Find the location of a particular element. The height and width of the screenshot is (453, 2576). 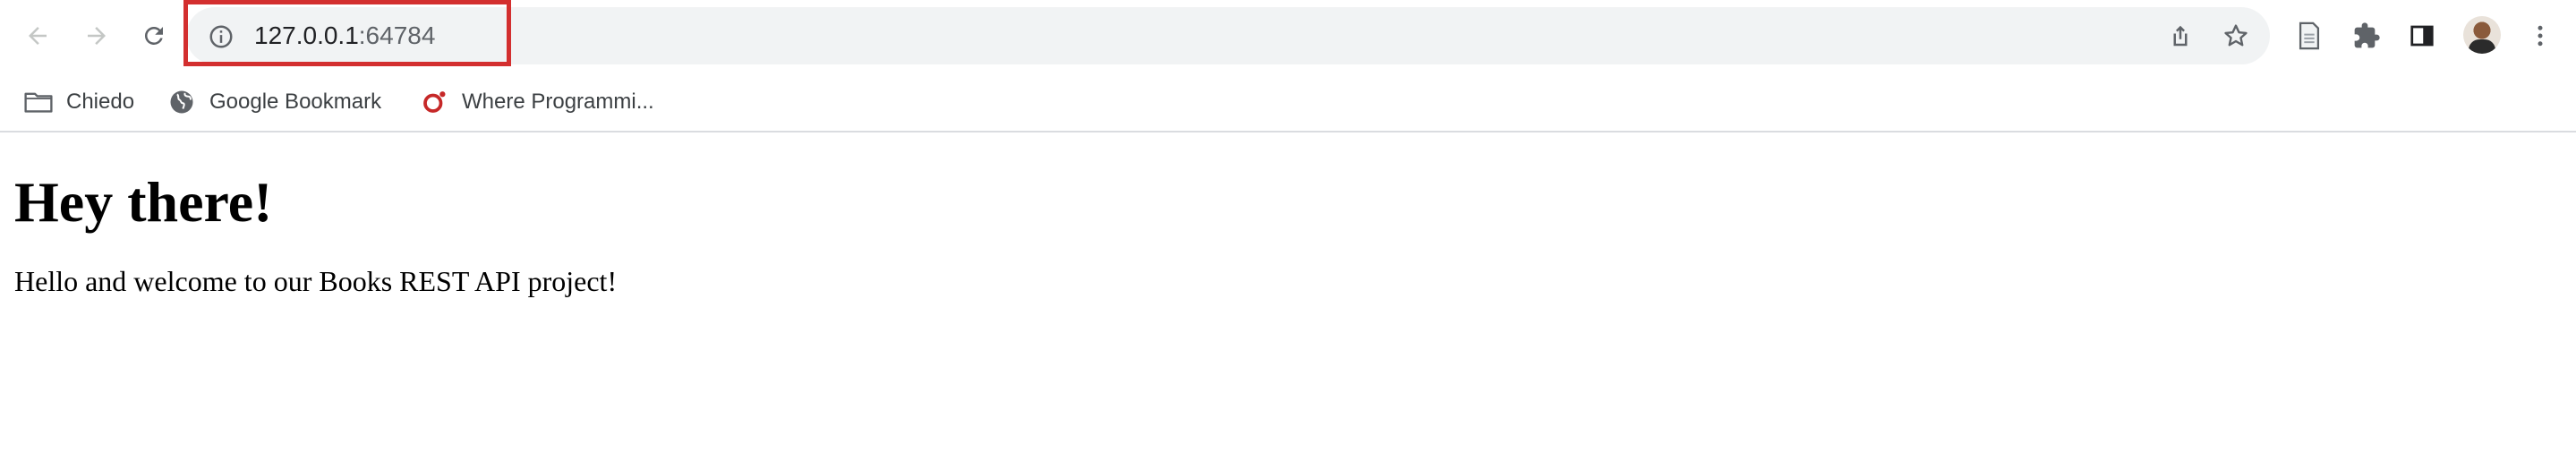

bookmark-google: Google Bookmark is located at coordinates (273, 102).